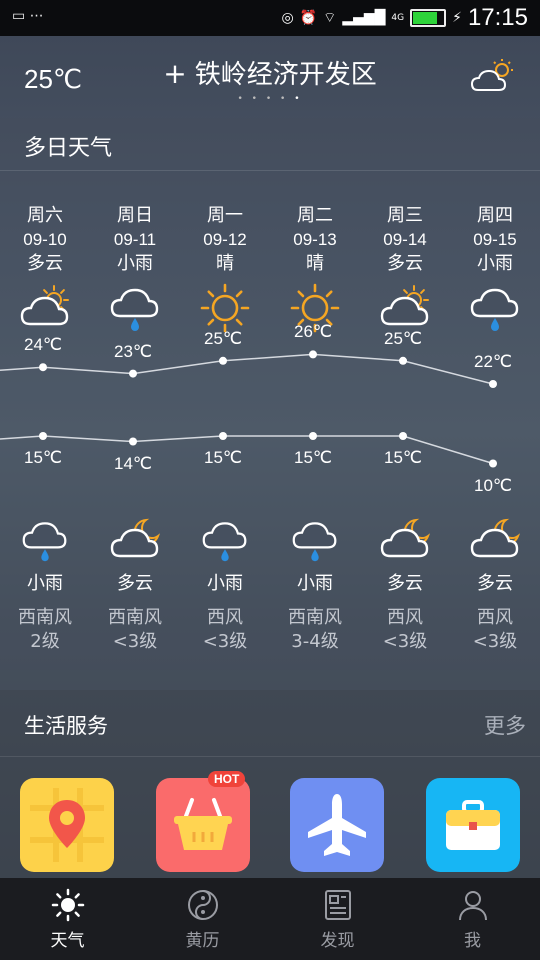 The height and width of the screenshot is (960, 540). What do you see at coordinates (494, 78) in the screenshot?
I see `partly-cloudy-sun-icon` at bounding box center [494, 78].